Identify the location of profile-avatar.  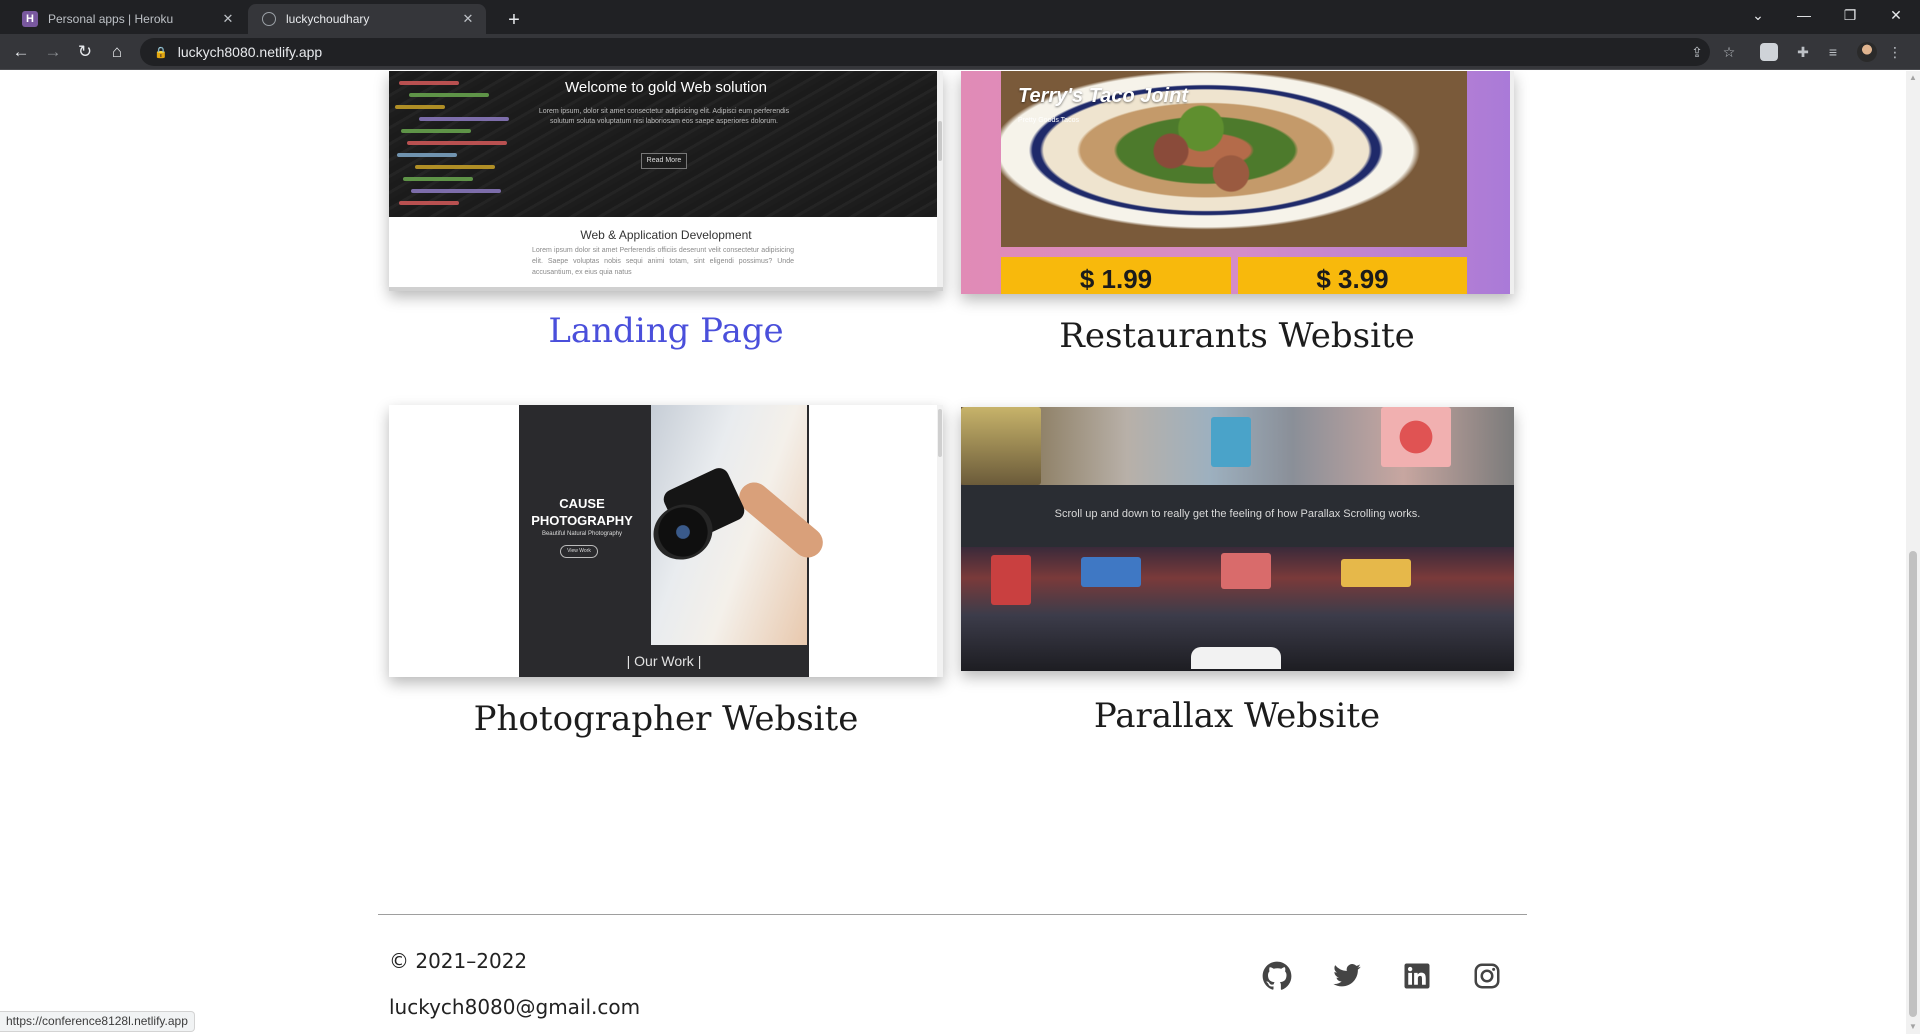
(1867, 52).